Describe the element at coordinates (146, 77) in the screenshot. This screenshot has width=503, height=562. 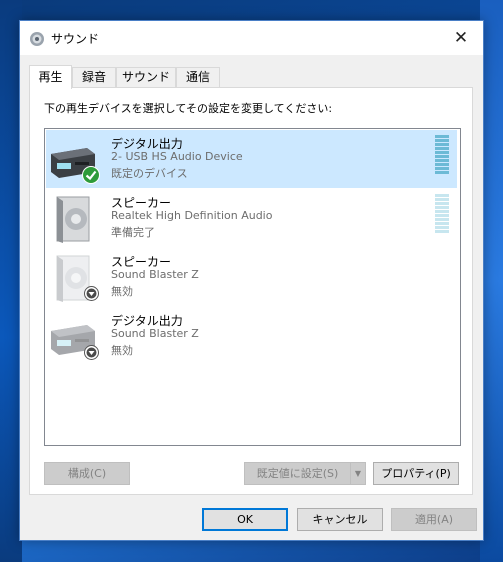
I see `tab-sounds: サウンド` at that location.